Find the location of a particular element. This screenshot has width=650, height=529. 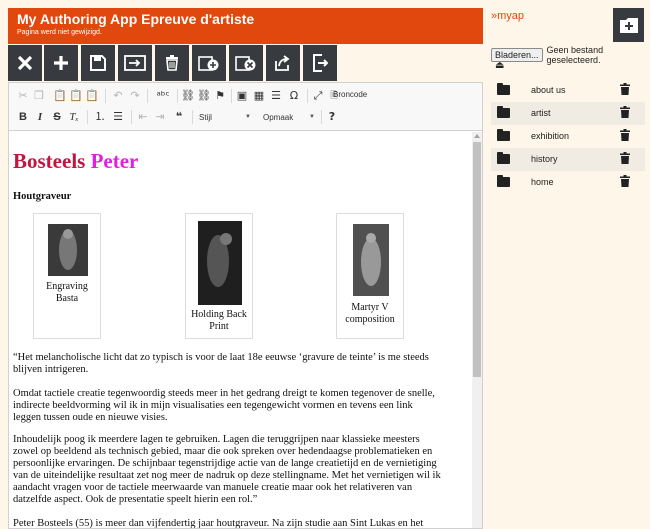

list-item: home is located at coordinates (568, 182).